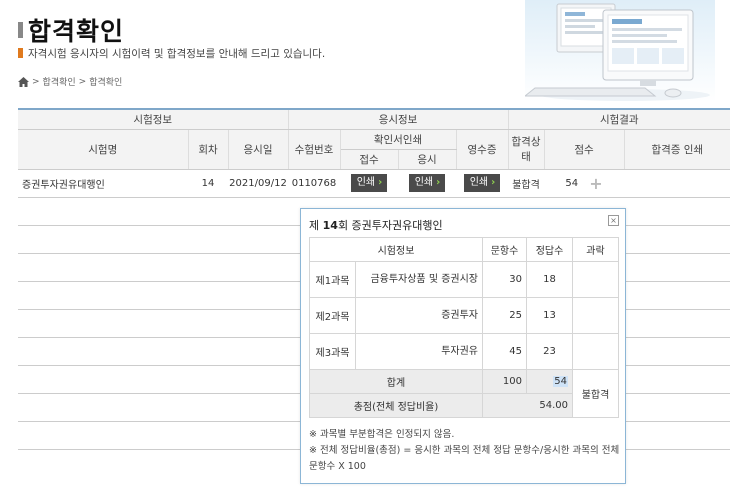  What do you see at coordinates (504, 351) in the screenshot?
I see `subject-questions: 45` at bounding box center [504, 351].